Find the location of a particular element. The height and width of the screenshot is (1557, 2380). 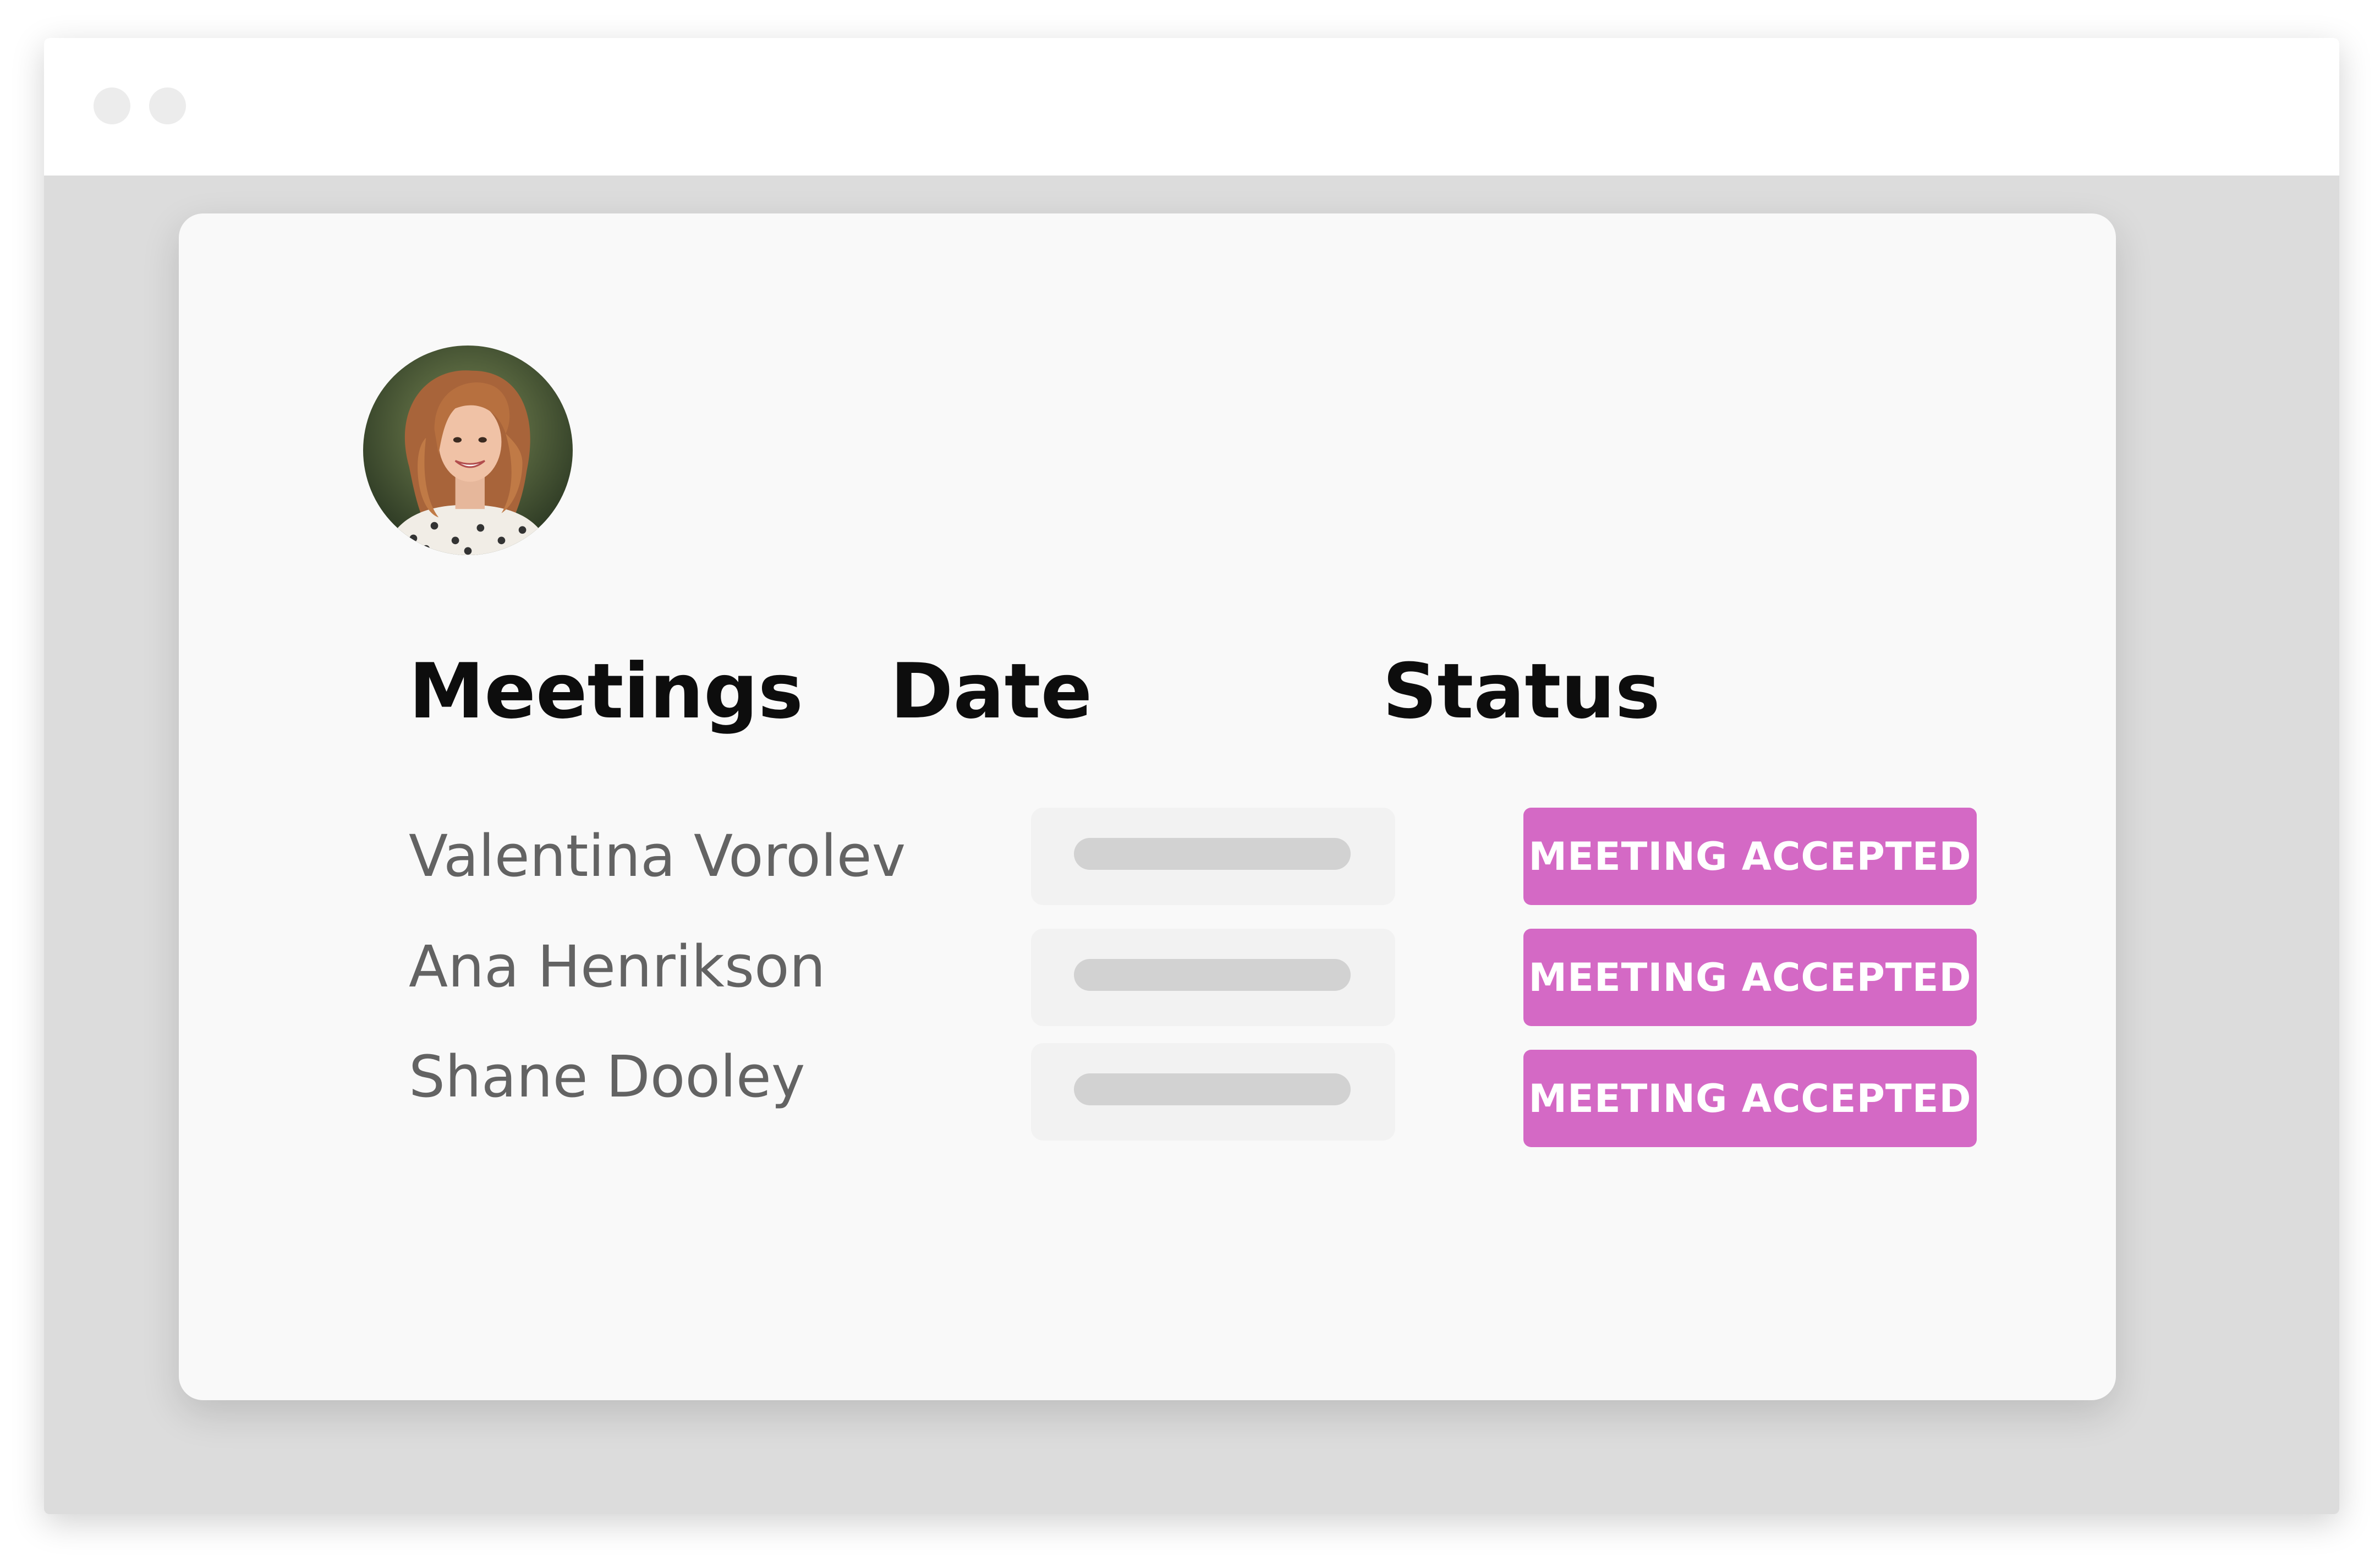

meeting-name: Ana Henrikson is located at coordinates (618, 966).